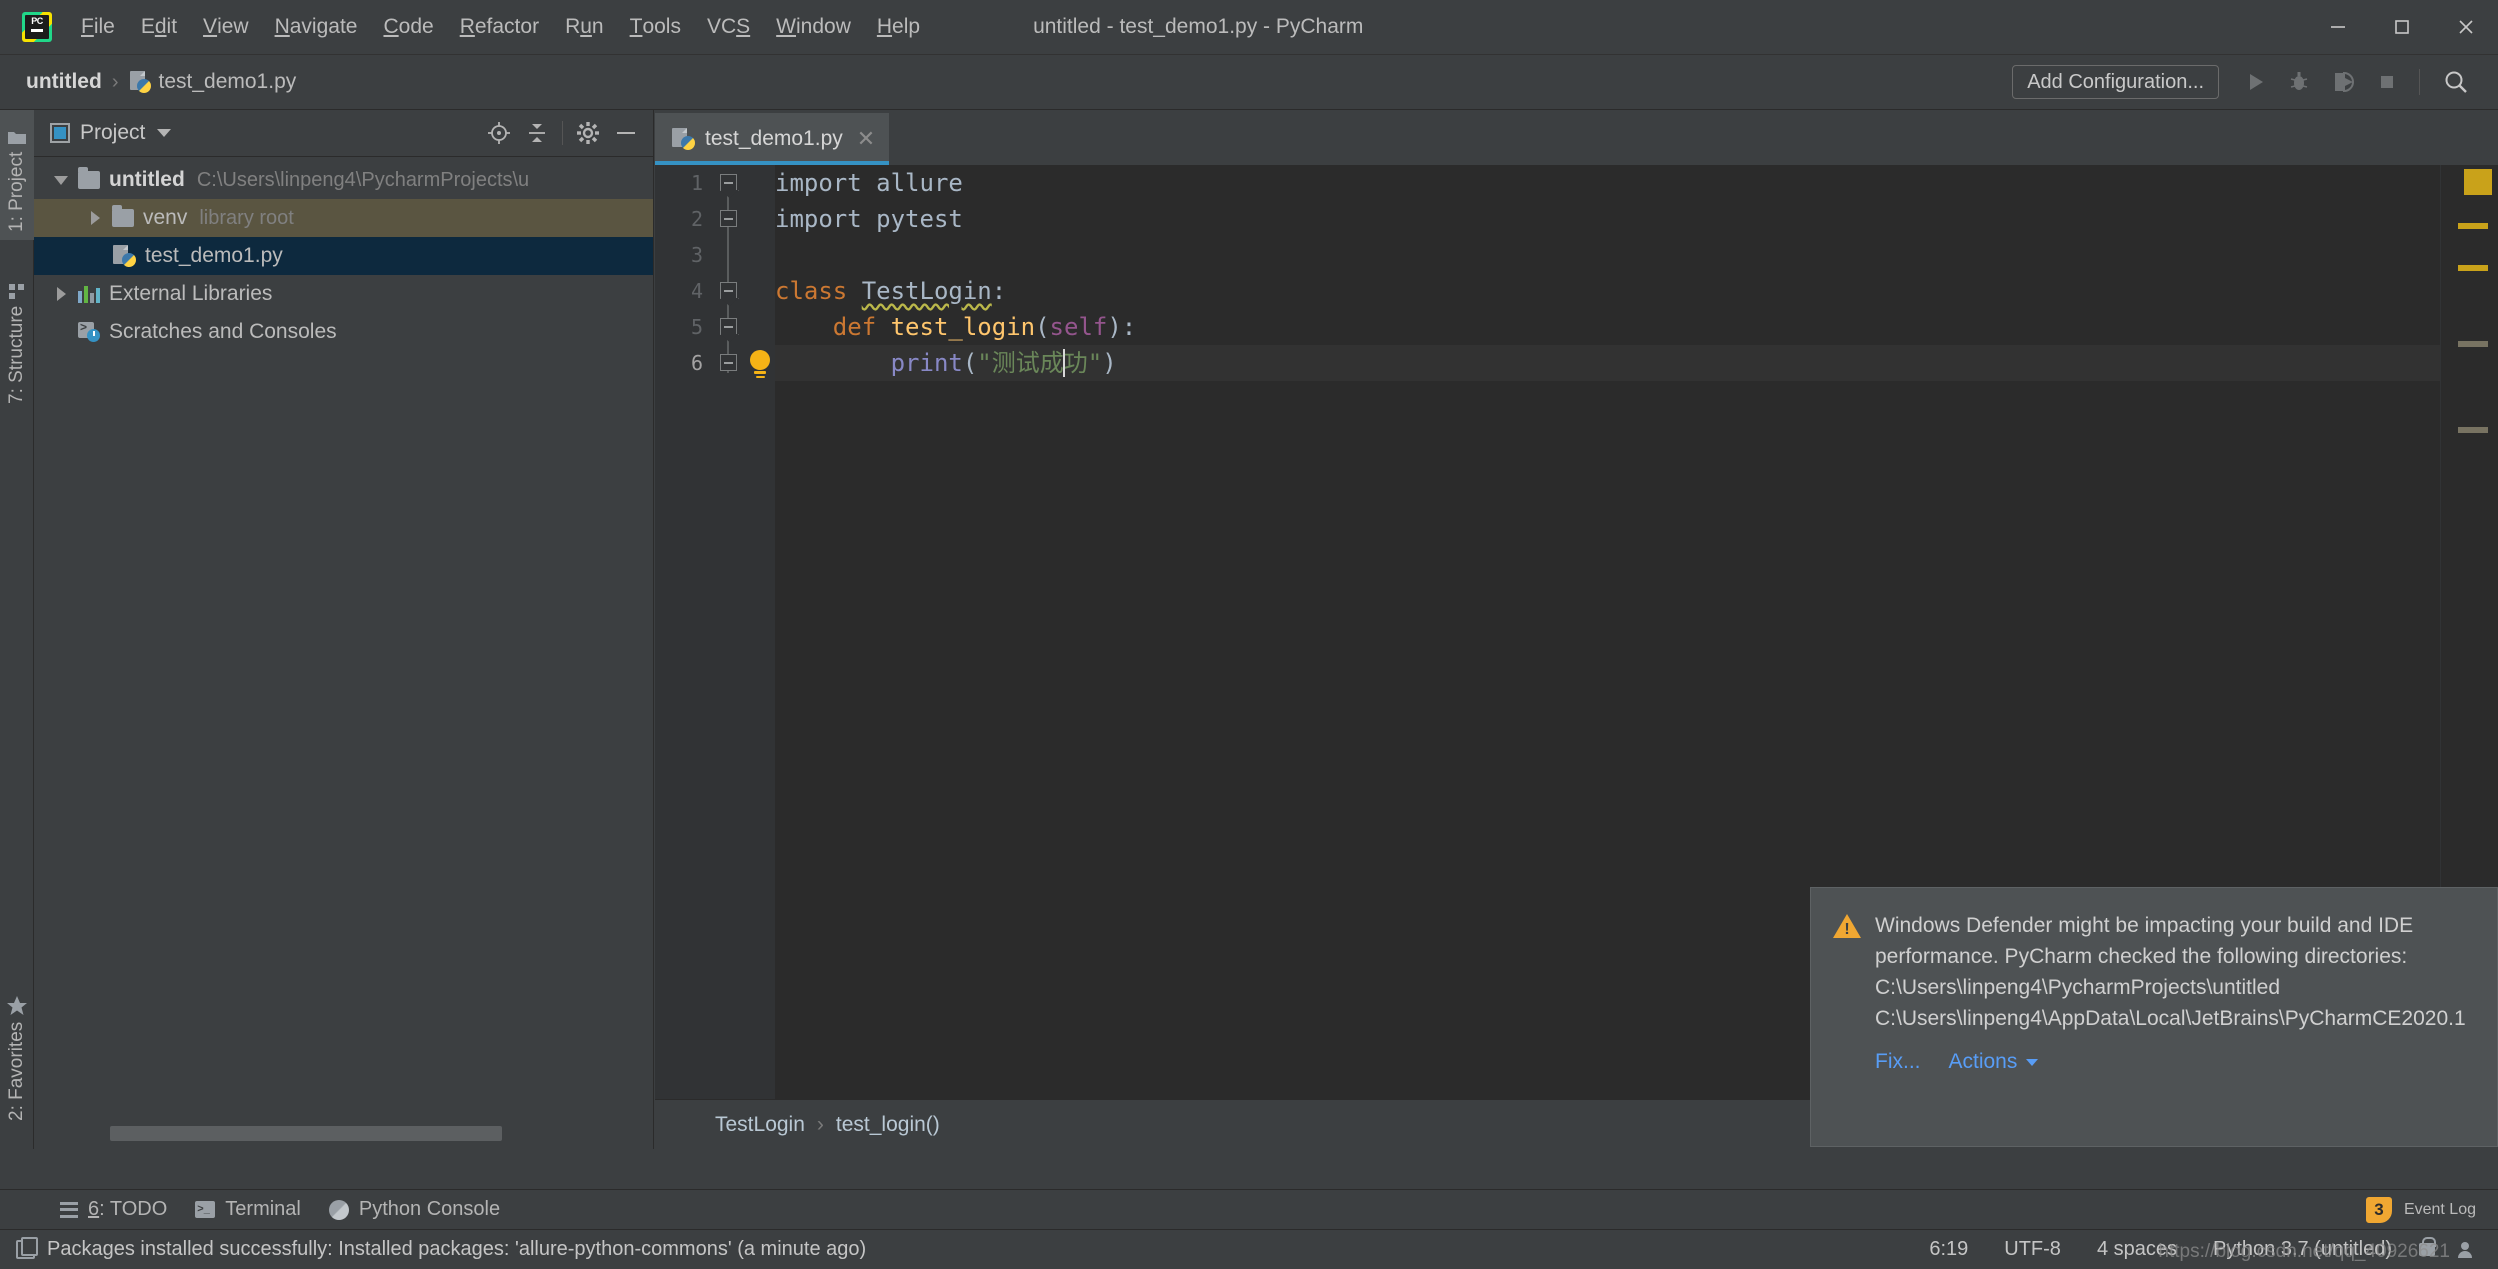 The height and width of the screenshot is (1269, 2498). What do you see at coordinates (655, 27) in the screenshot?
I see `menu-item-tools: Tools` at bounding box center [655, 27].